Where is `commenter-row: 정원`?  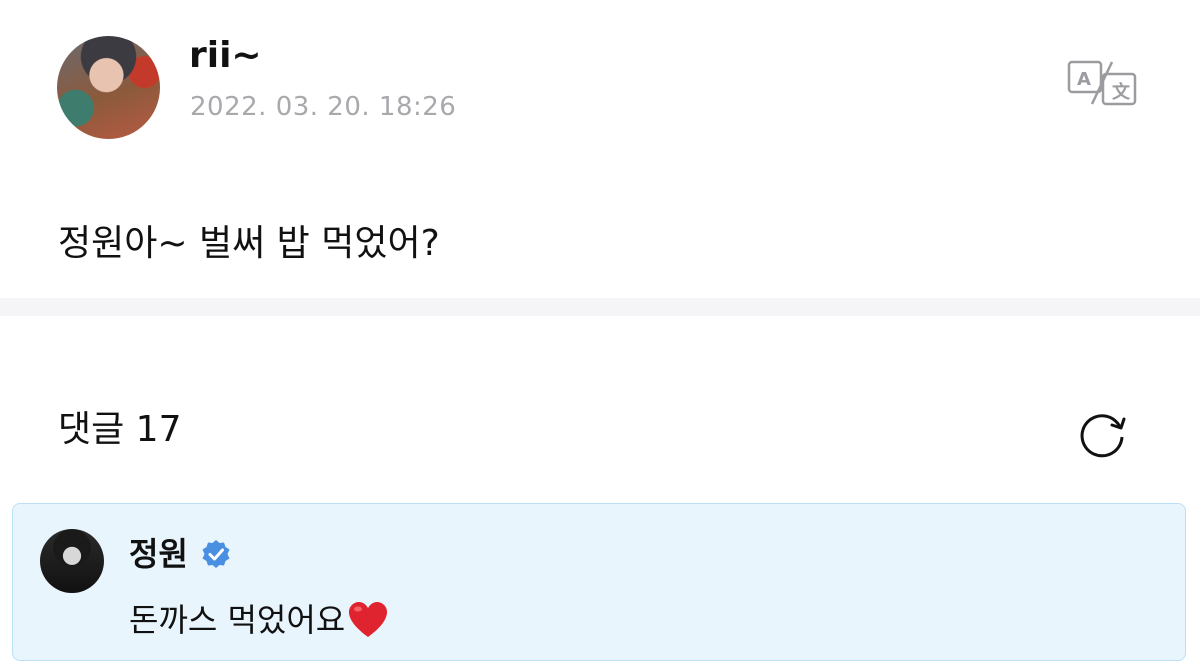 commenter-row: 정원 is located at coordinates (180, 554).